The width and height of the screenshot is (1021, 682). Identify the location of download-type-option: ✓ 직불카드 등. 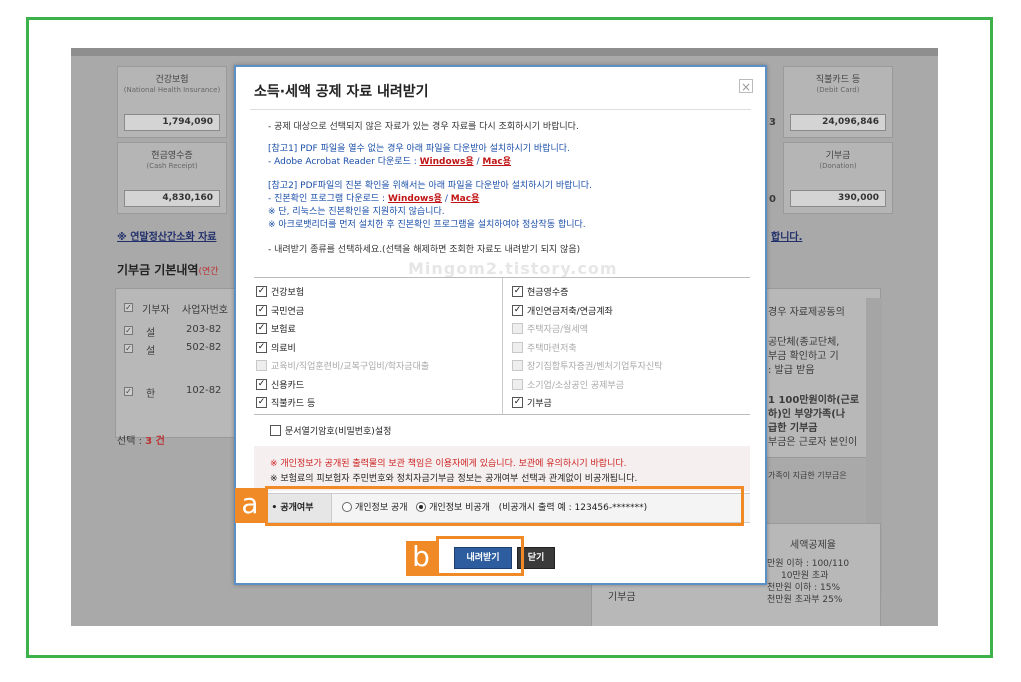
(285, 405).